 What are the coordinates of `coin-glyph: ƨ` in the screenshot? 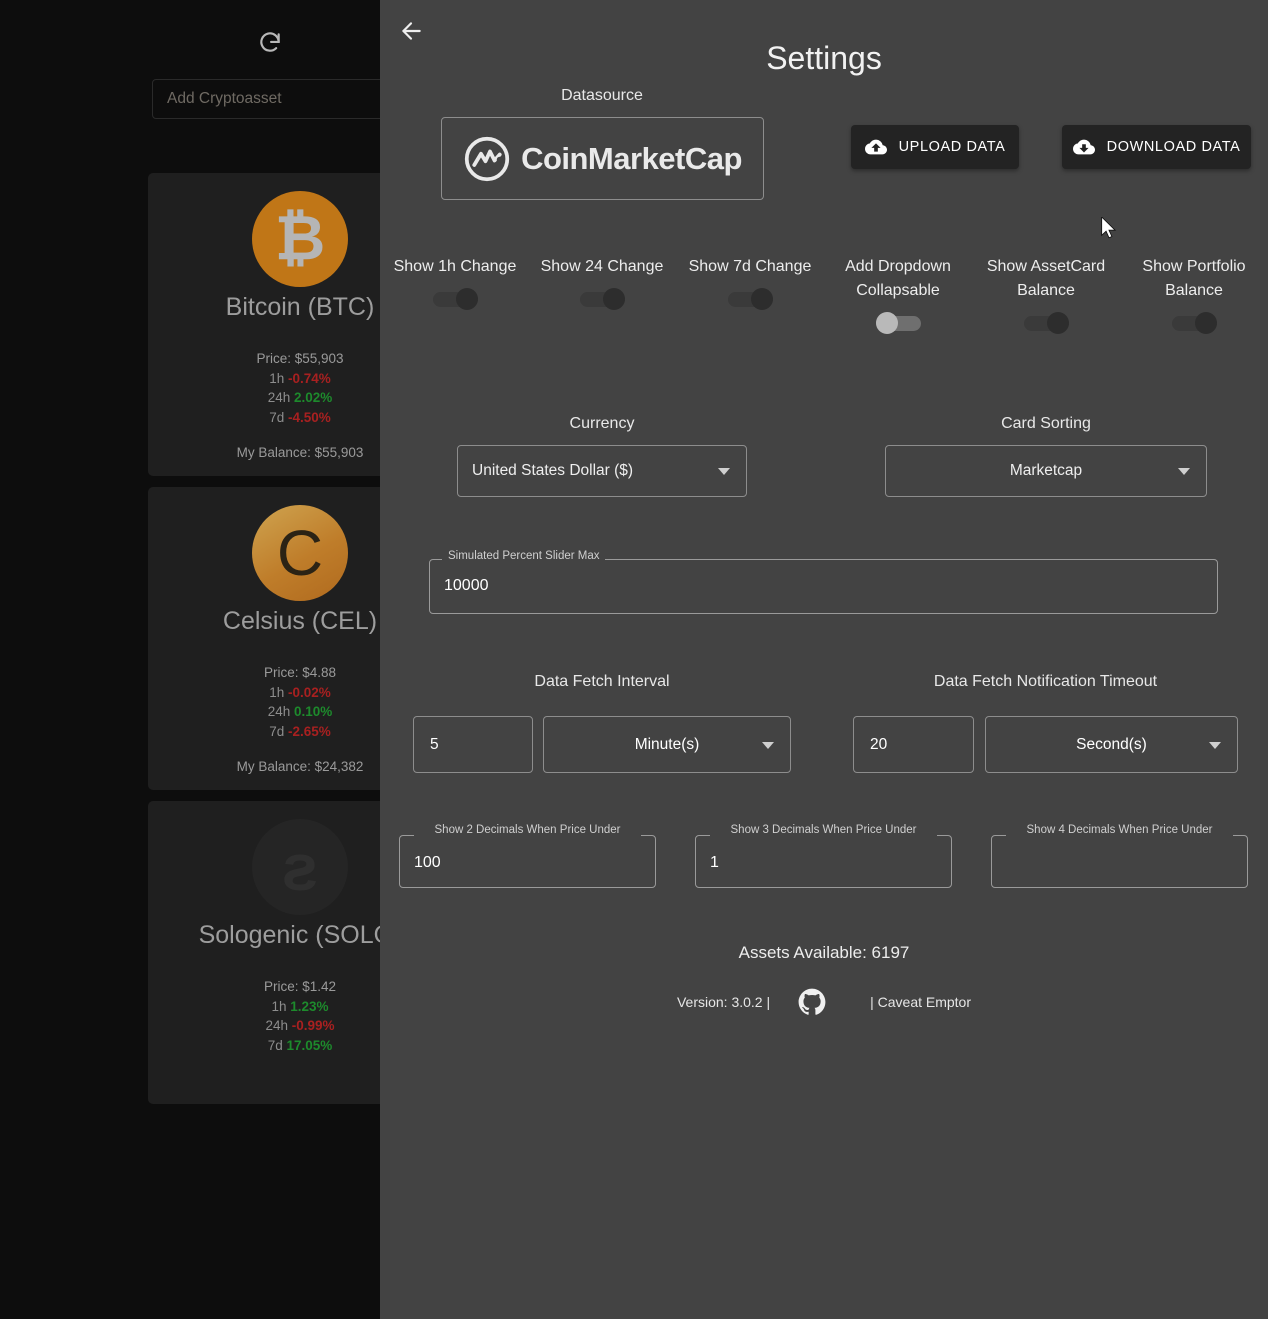 It's located at (300, 867).